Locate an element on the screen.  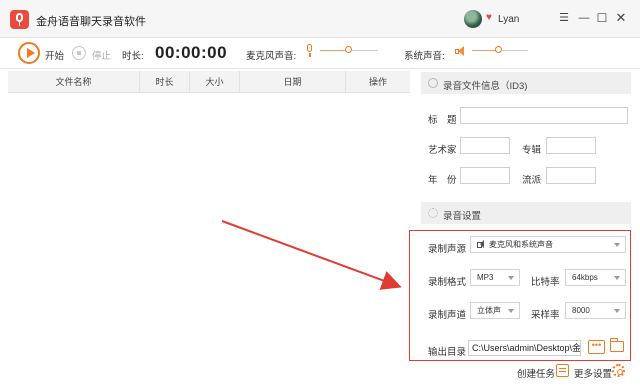
info-icon is located at coordinates (433, 83).